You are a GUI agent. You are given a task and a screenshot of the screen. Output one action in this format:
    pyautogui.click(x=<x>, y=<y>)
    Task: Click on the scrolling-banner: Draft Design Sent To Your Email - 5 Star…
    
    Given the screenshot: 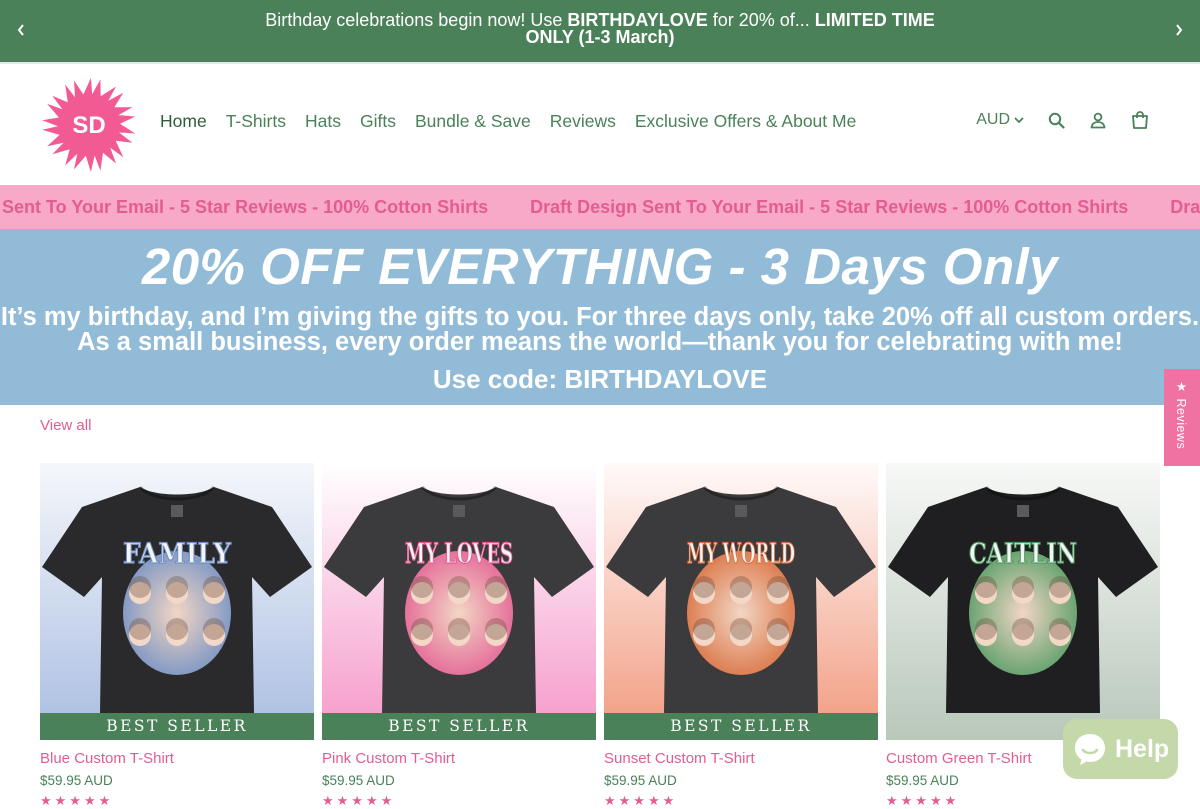 What is the action you would take?
    pyautogui.click(x=600, y=207)
    